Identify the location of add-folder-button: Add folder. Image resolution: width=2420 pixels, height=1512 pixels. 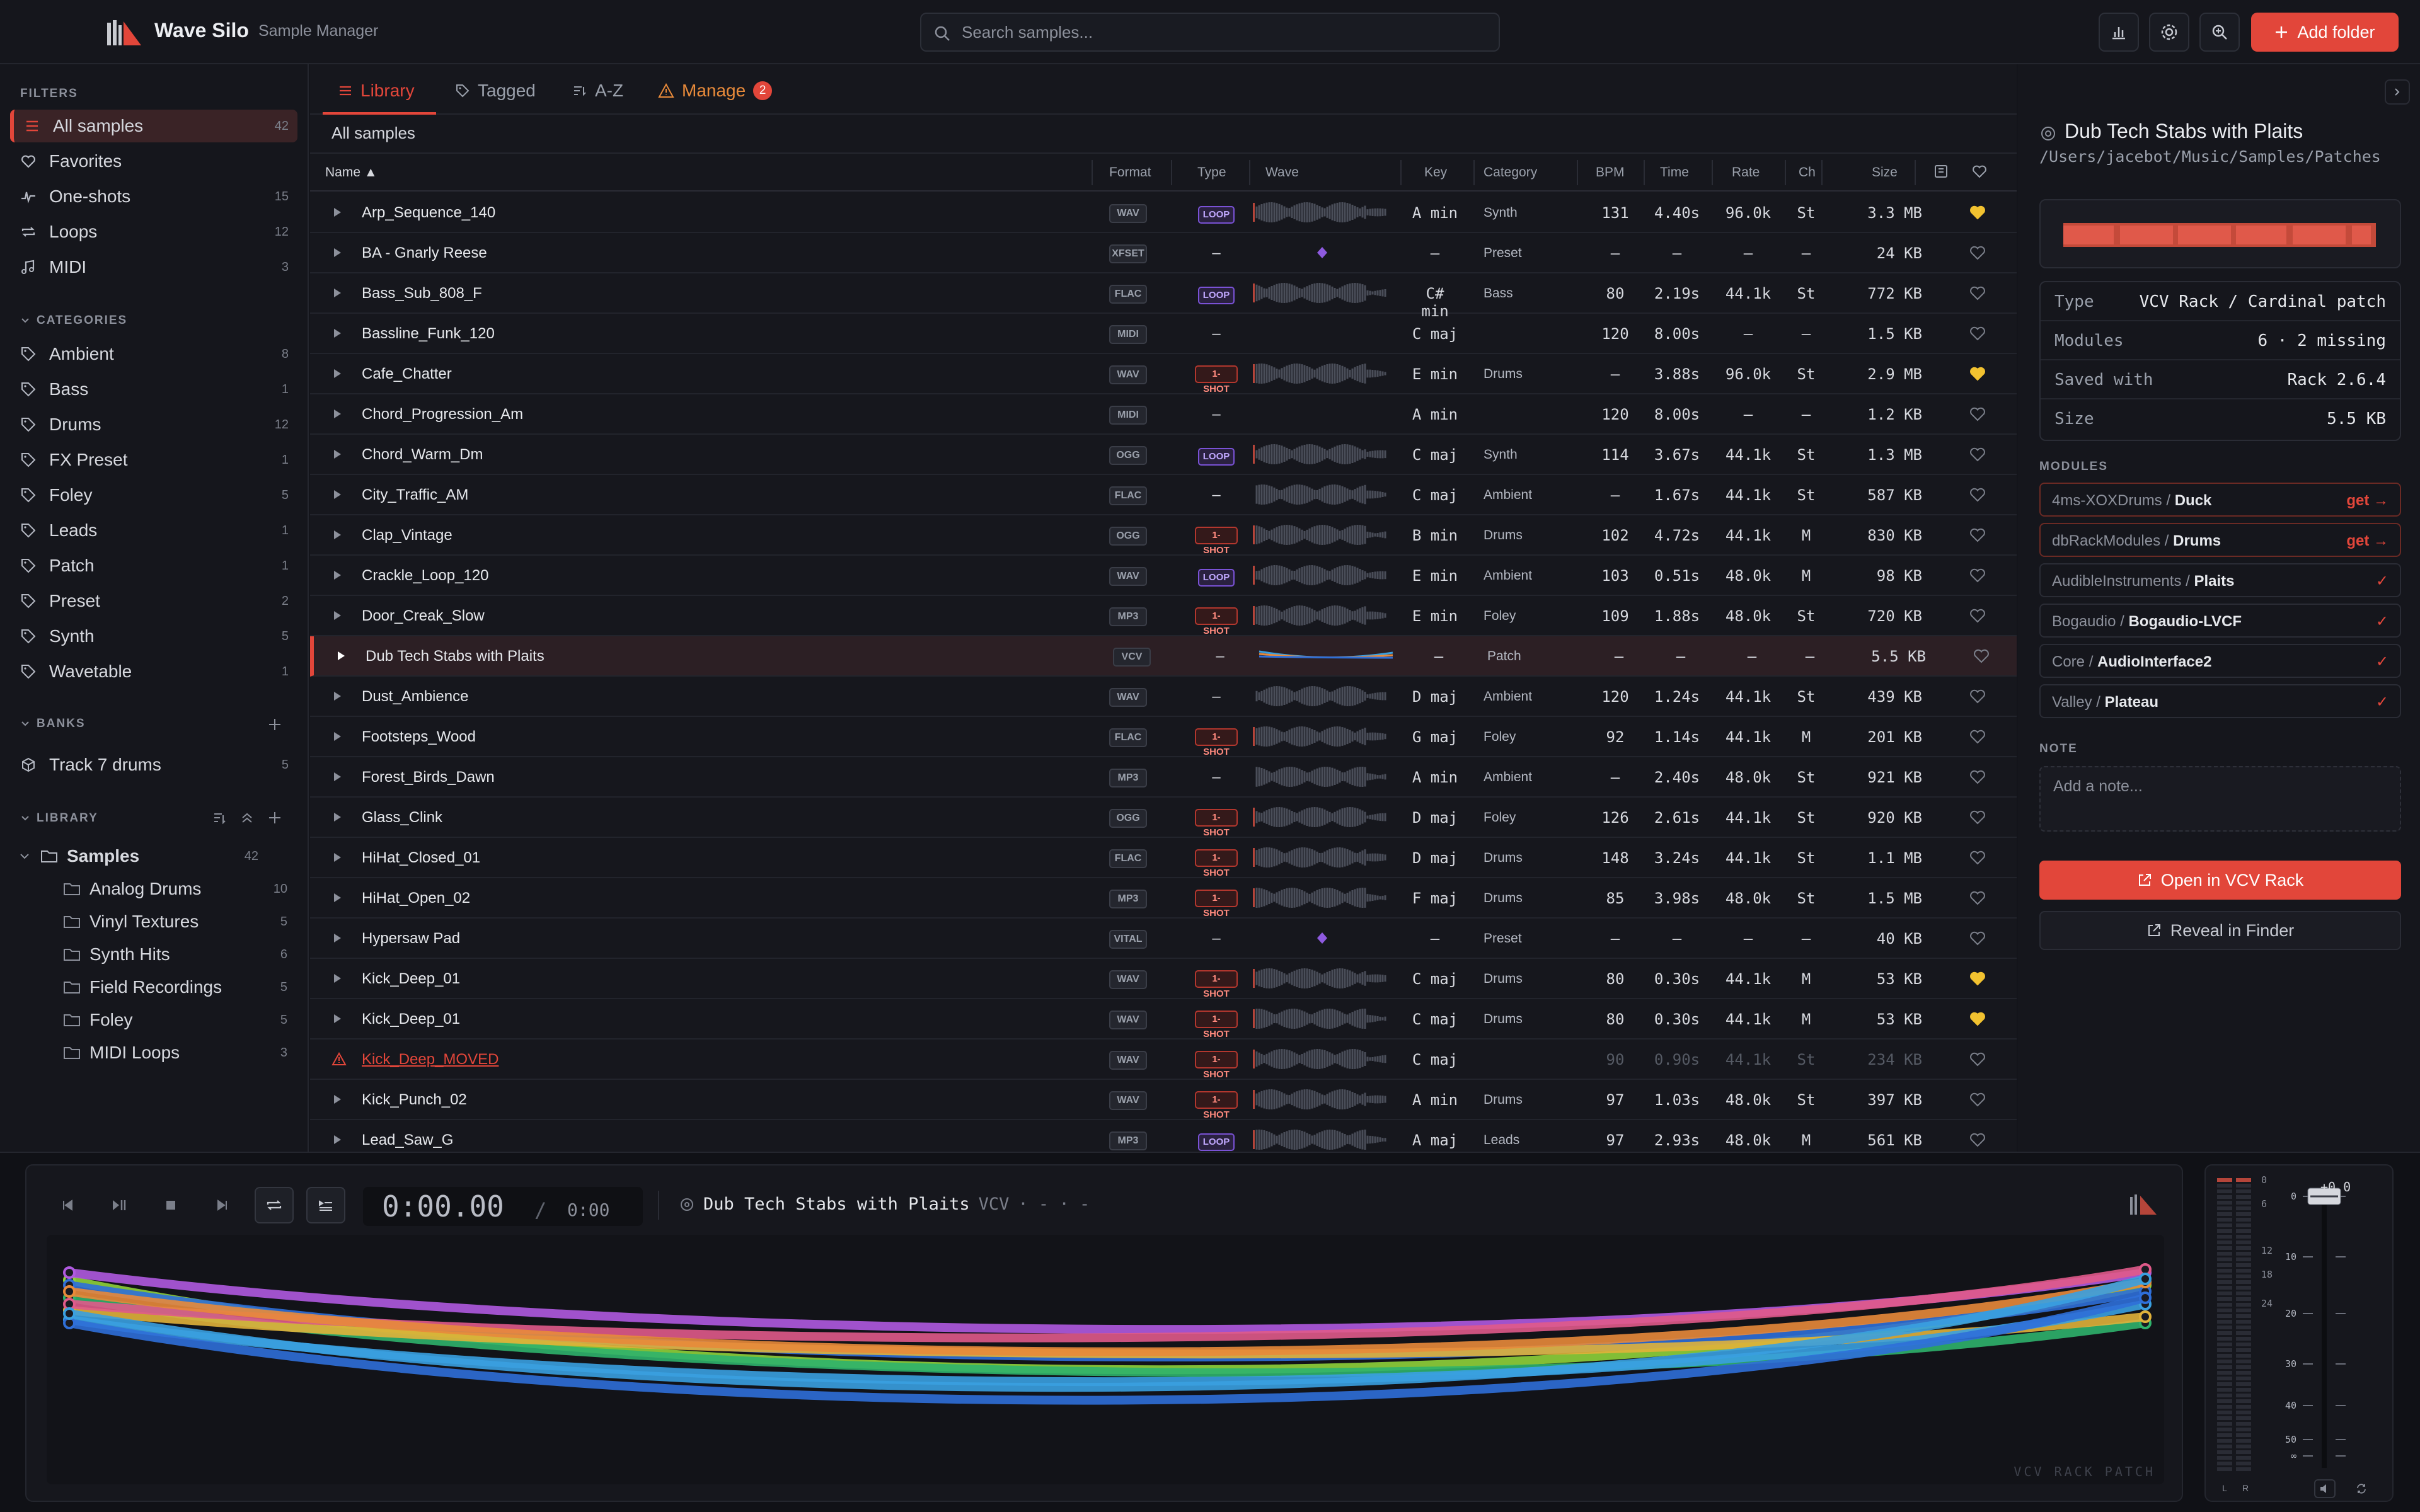
(2325, 32).